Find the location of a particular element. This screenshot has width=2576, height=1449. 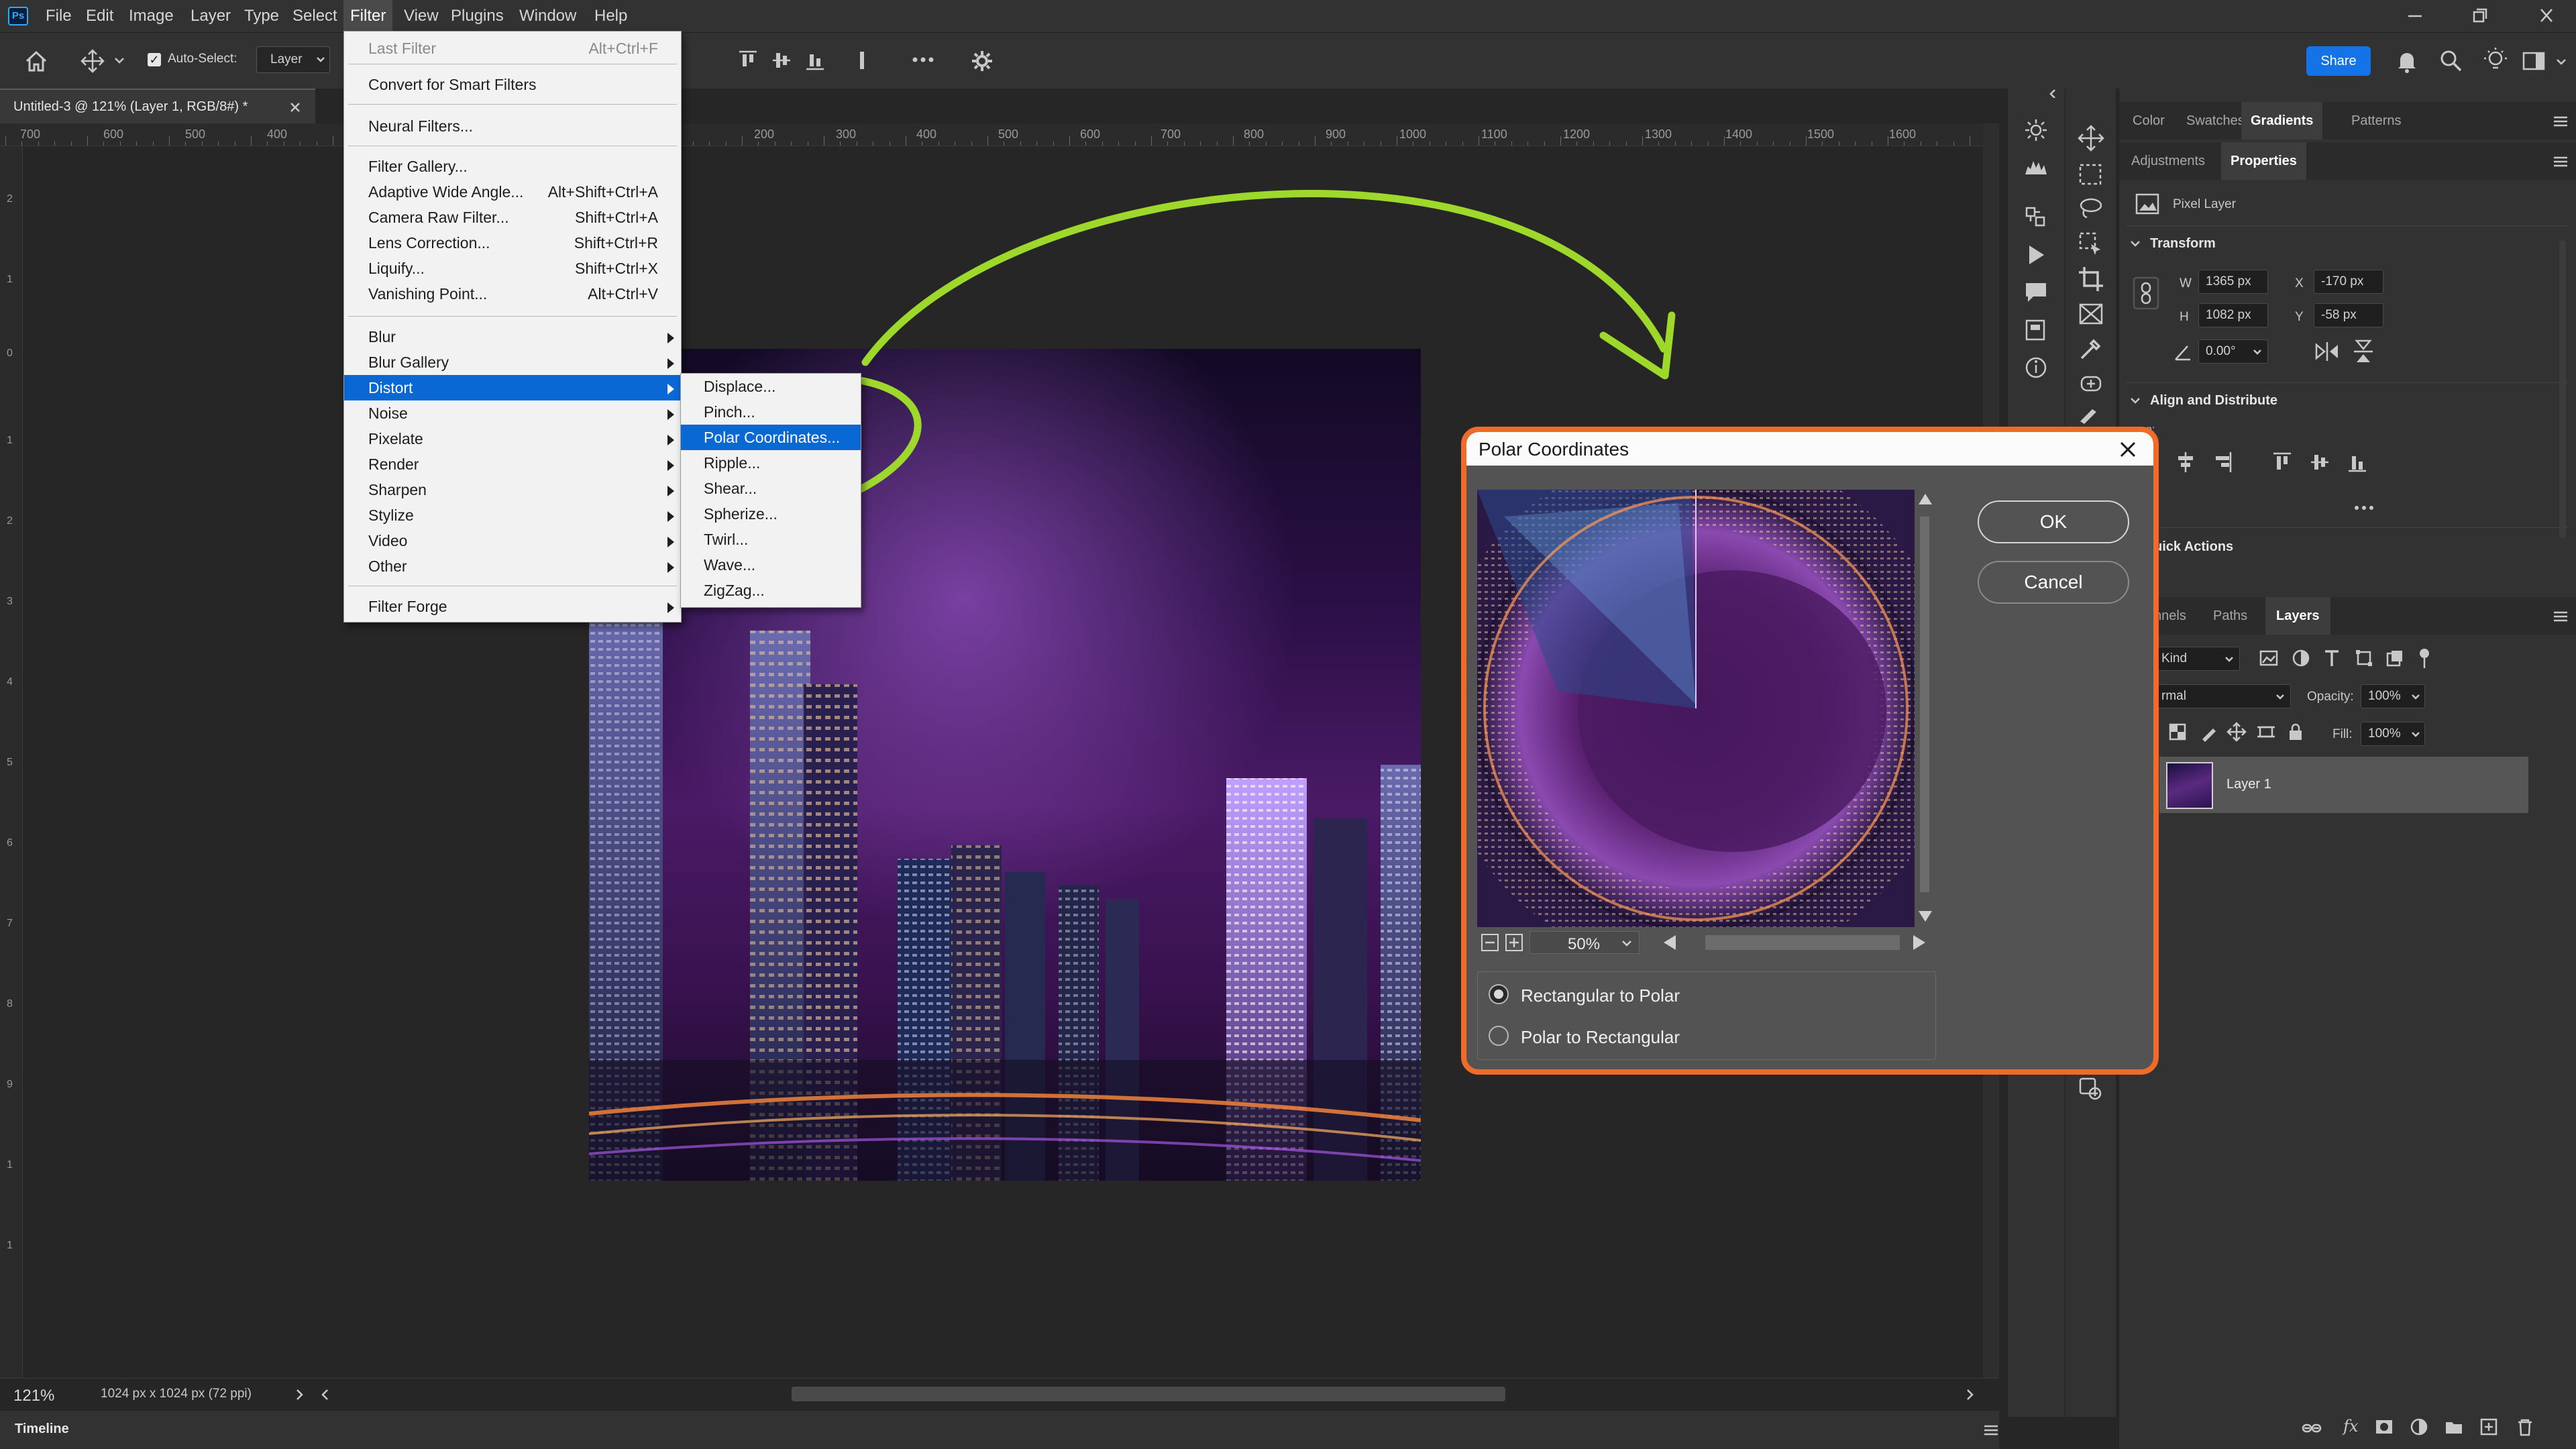

lightbulb-icon is located at coordinates (2495, 61).